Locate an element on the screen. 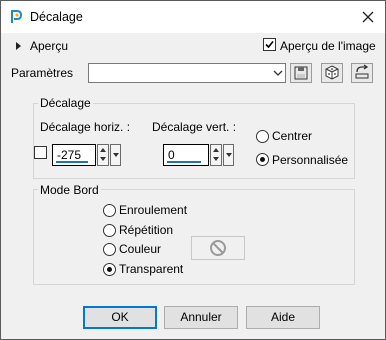 Image resolution: width=386 pixels, height=340 pixels. params-combo is located at coordinates (187, 73).